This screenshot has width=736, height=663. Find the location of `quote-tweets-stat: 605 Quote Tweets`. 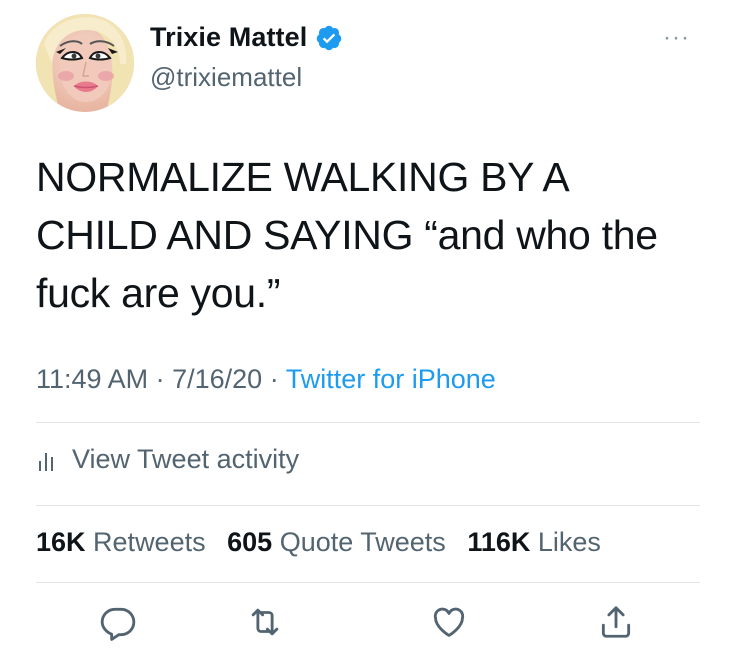

quote-tweets-stat: 605 Quote Tweets is located at coordinates (336, 542).